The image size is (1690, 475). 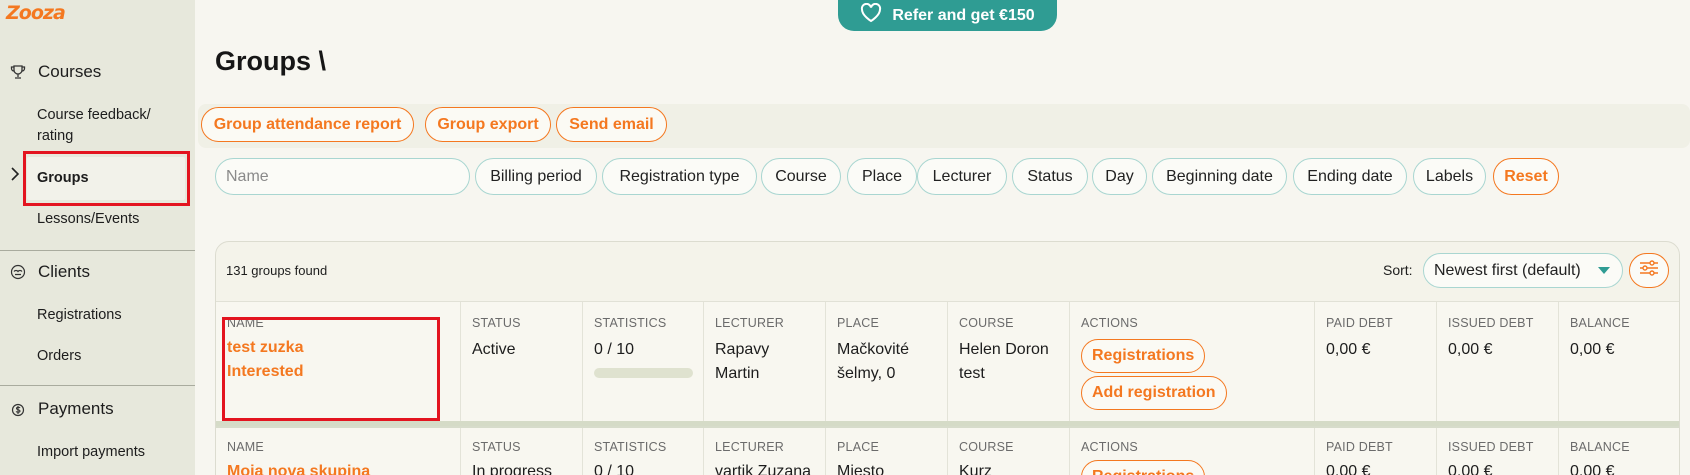 I want to click on filter-registration-type: Registration type, so click(x=679, y=176).